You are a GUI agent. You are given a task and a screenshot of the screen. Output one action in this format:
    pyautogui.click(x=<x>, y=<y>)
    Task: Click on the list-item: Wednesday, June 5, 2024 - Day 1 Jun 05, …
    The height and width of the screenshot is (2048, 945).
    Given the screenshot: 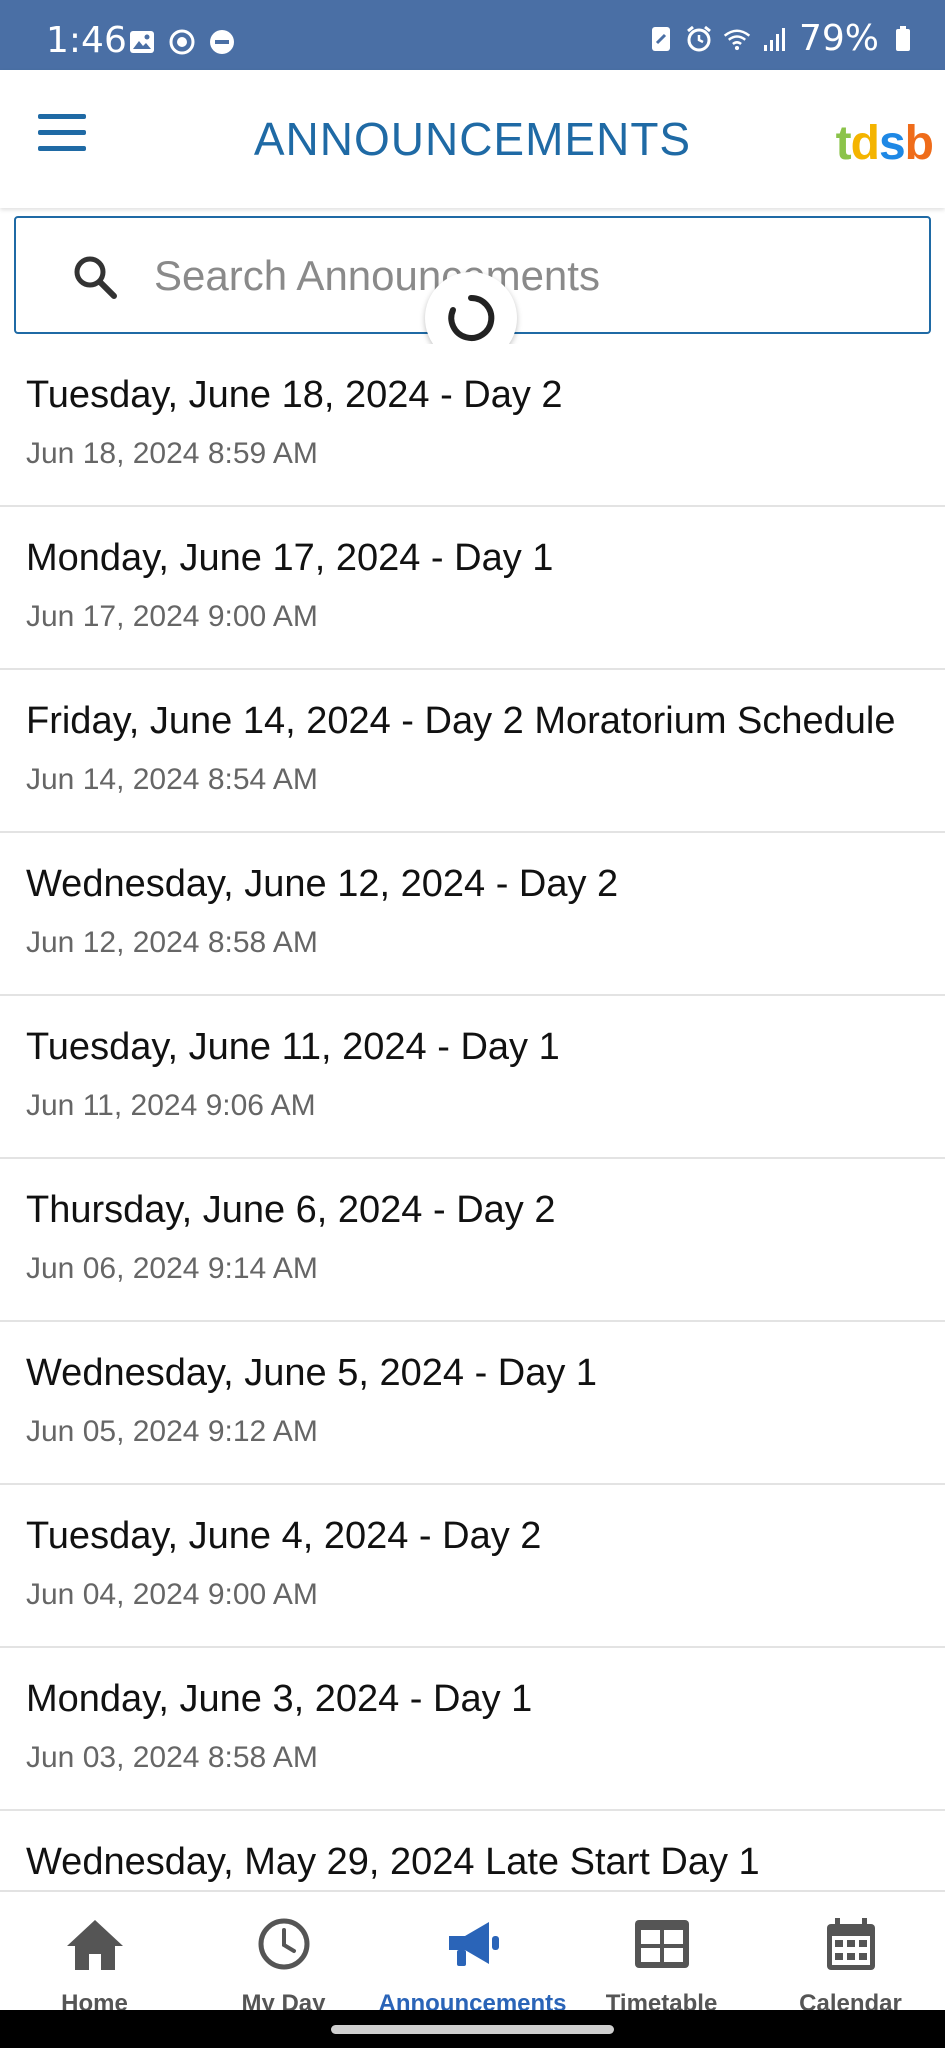 What is the action you would take?
    pyautogui.click(x=472, y=1403)
    